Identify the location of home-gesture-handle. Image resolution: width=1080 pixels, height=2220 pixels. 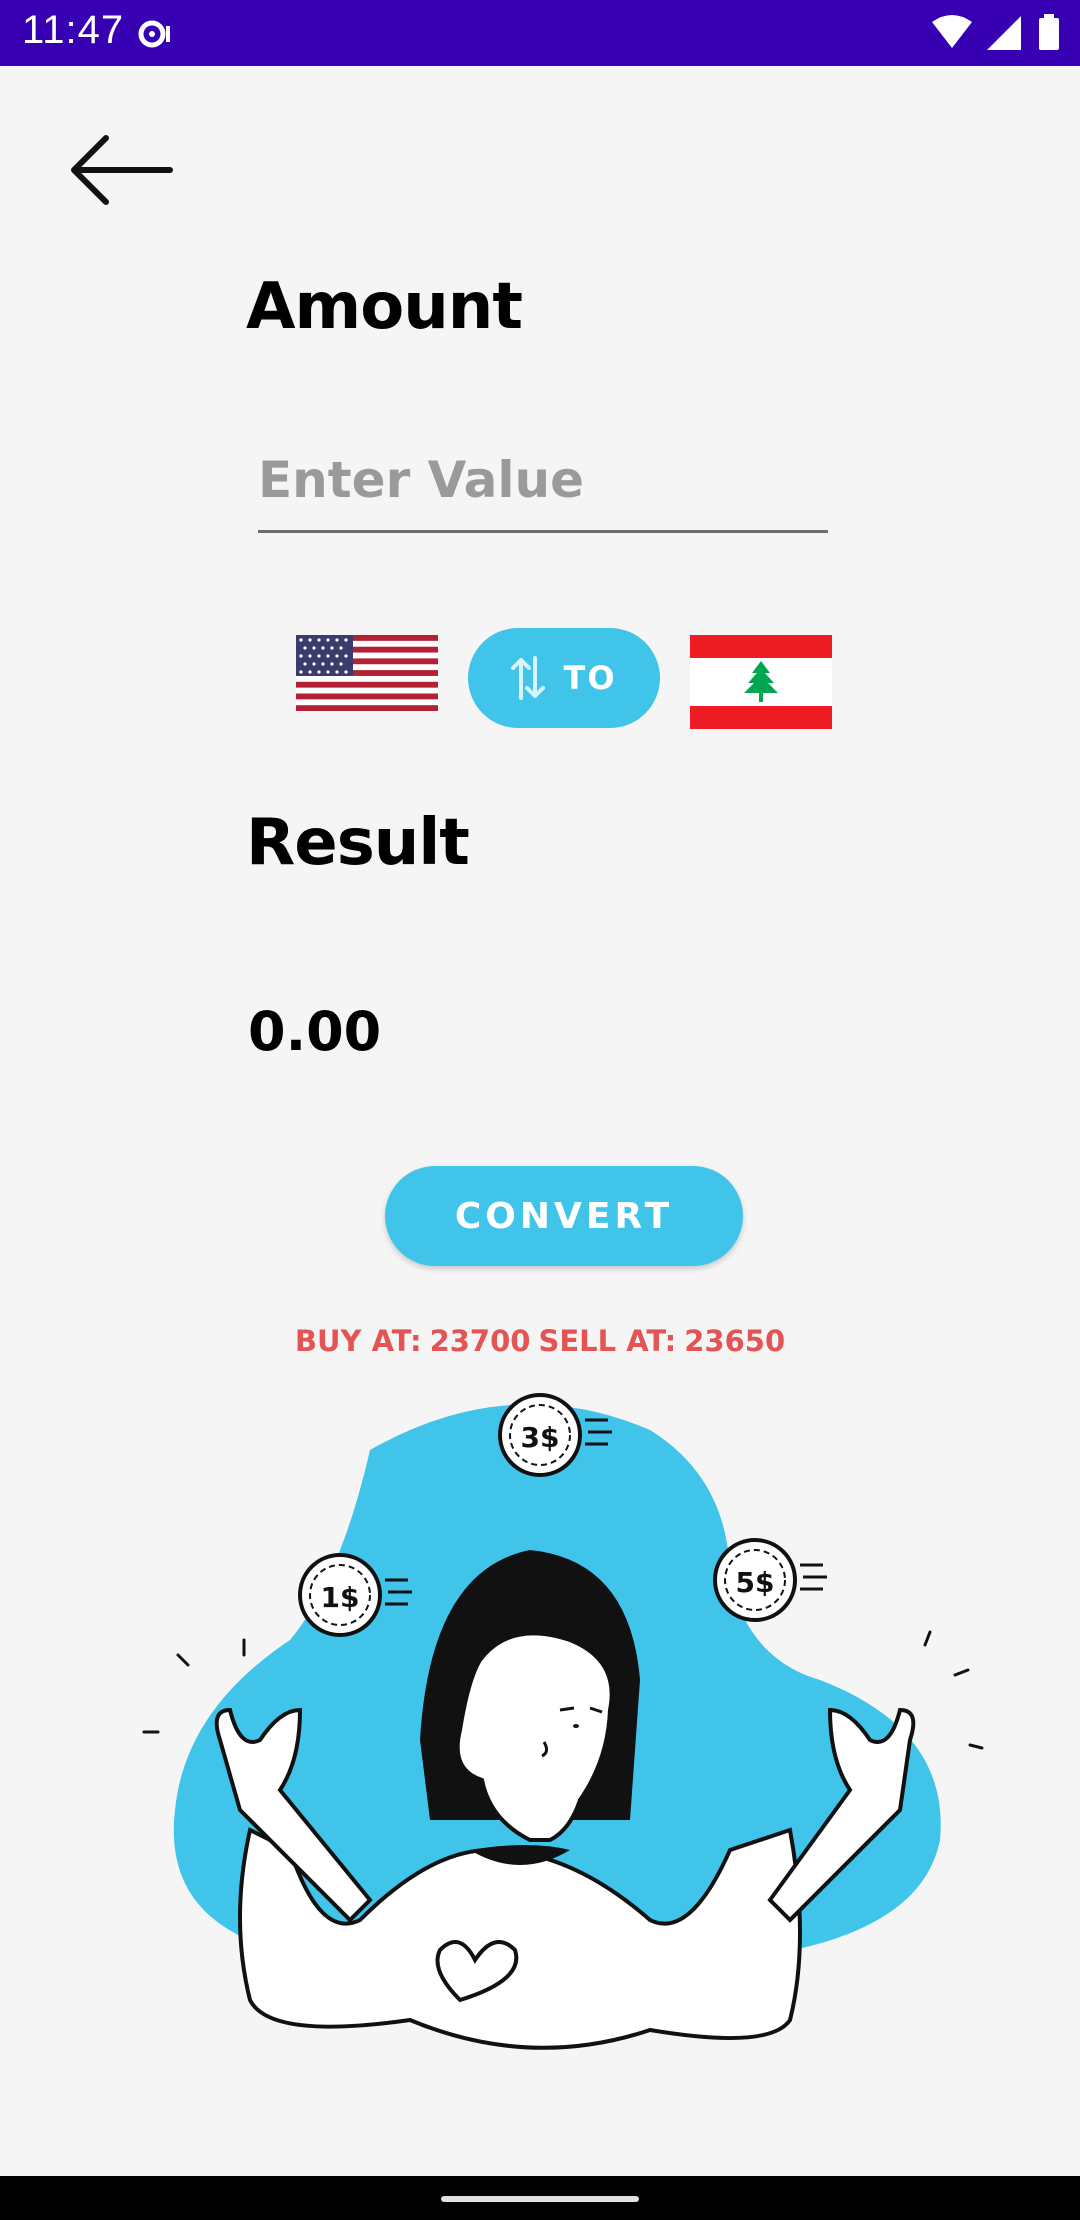
(540, 2199).